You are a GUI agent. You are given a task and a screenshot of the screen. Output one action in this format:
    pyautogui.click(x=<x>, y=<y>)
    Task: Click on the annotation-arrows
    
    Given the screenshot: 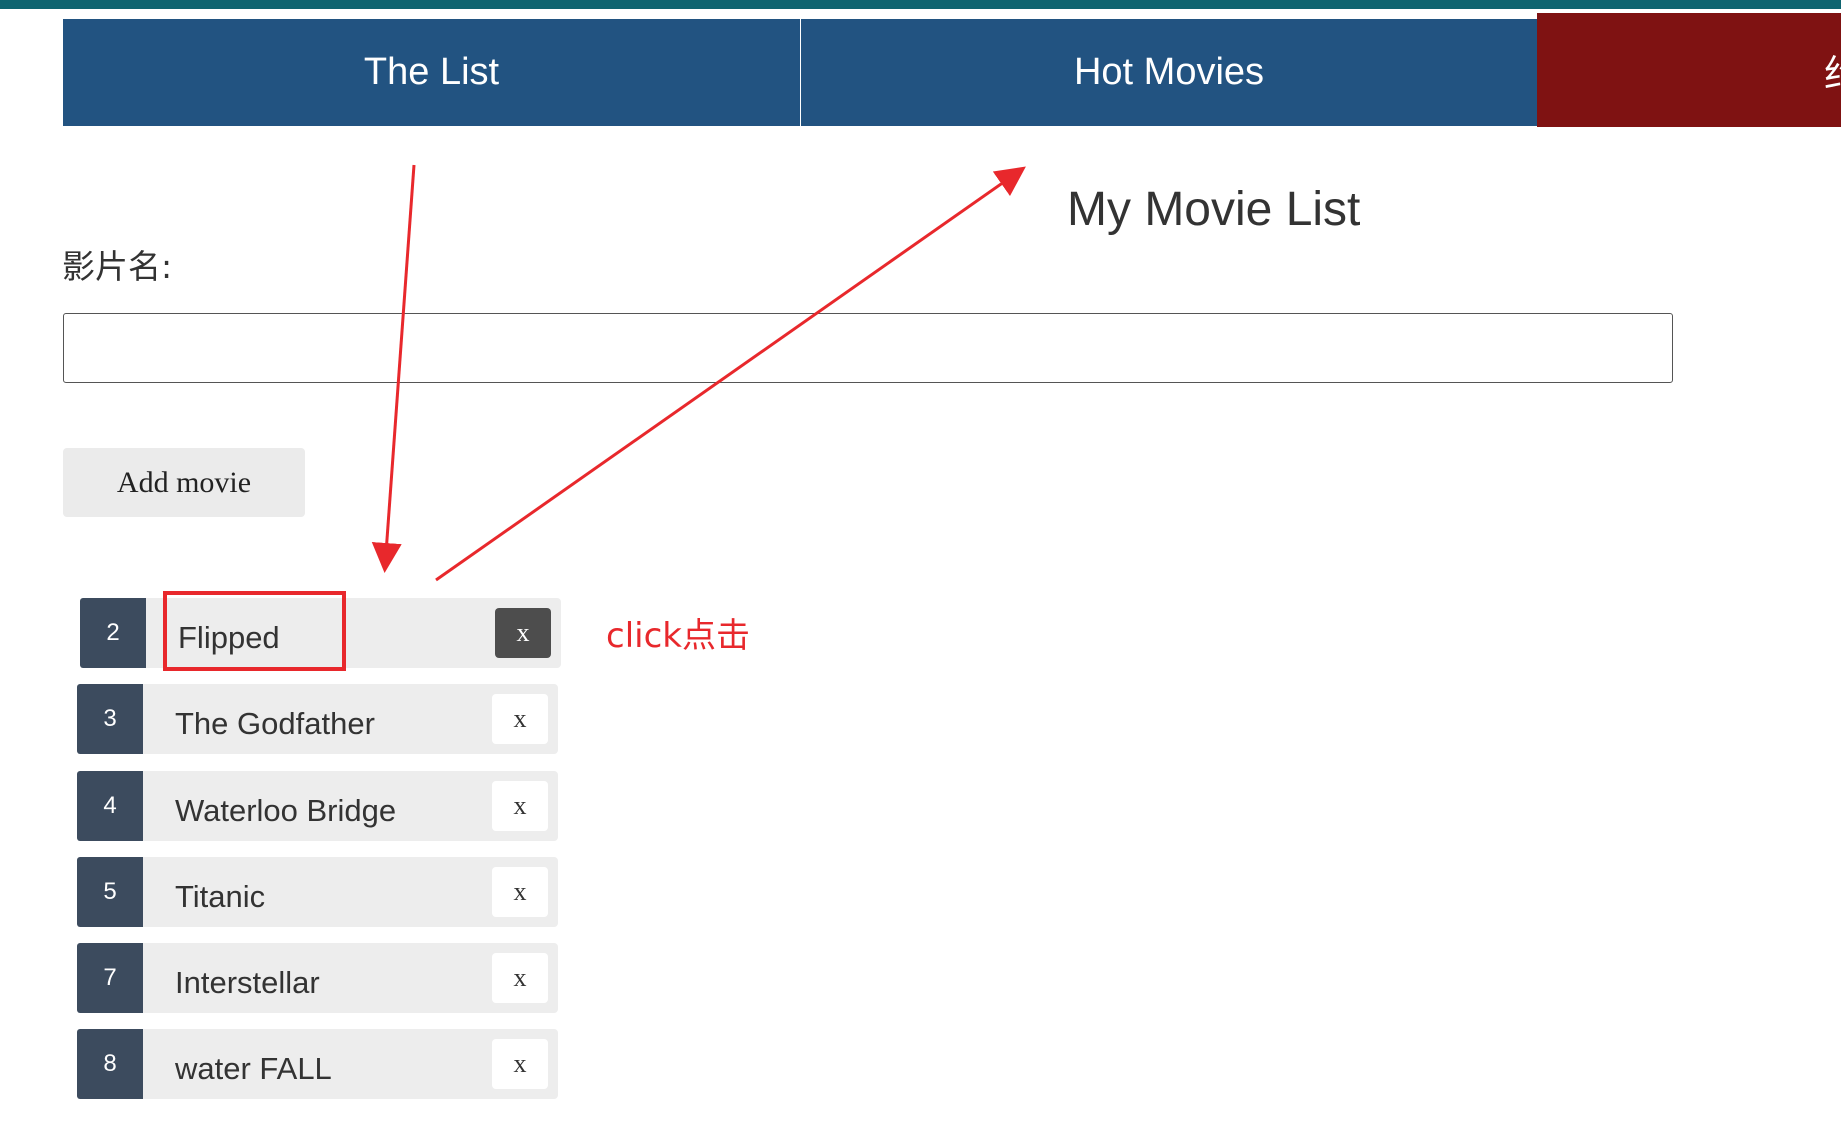 What is the action you would take?
    pyautogui.click(x=698, y=373)
    